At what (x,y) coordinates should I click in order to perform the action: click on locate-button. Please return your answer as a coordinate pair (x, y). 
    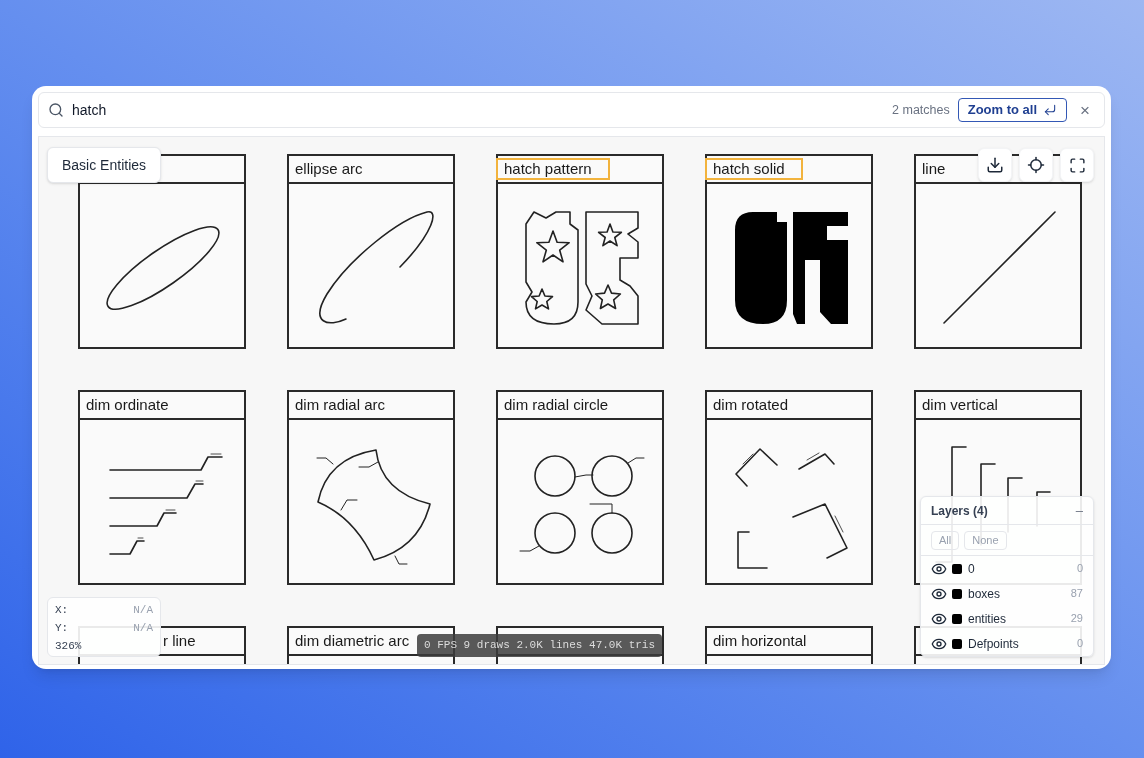
    Looking at the image, I should click on (1036, 165).